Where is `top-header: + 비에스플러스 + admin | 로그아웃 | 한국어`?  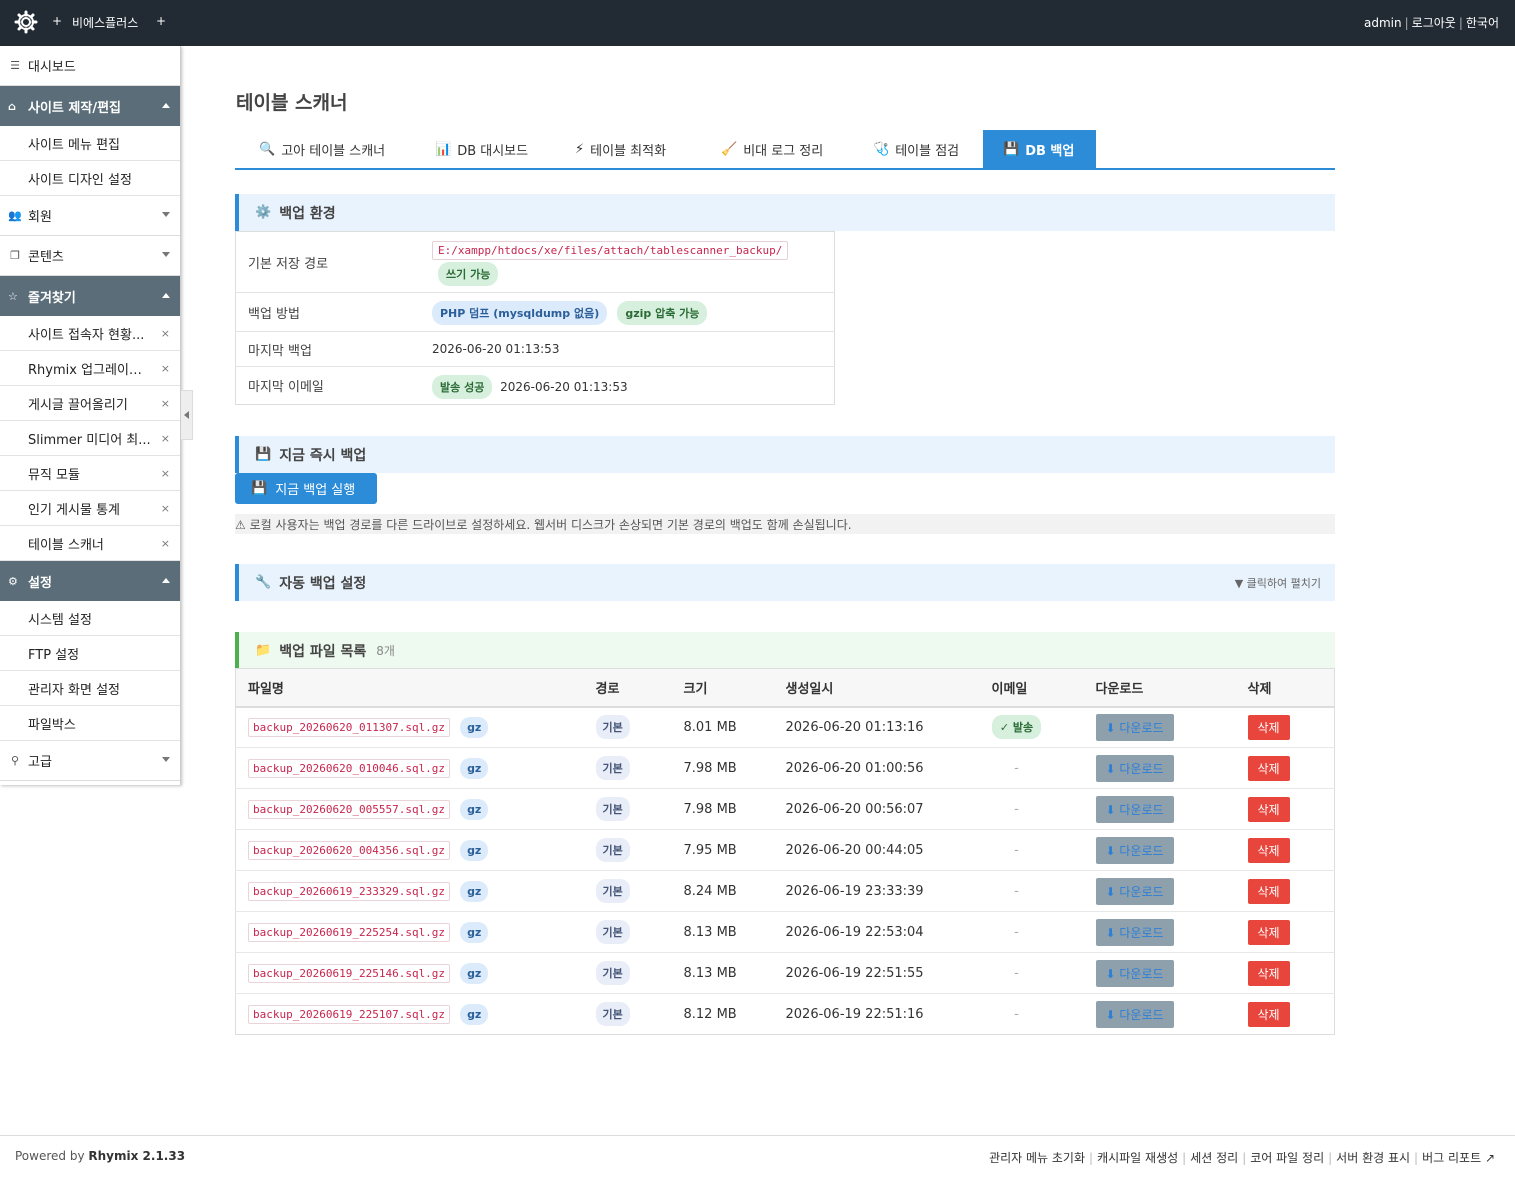
top-header: + 비에스플러스 + admin | 로그아웃 | 한국어 is located at coordinates (757, 23).